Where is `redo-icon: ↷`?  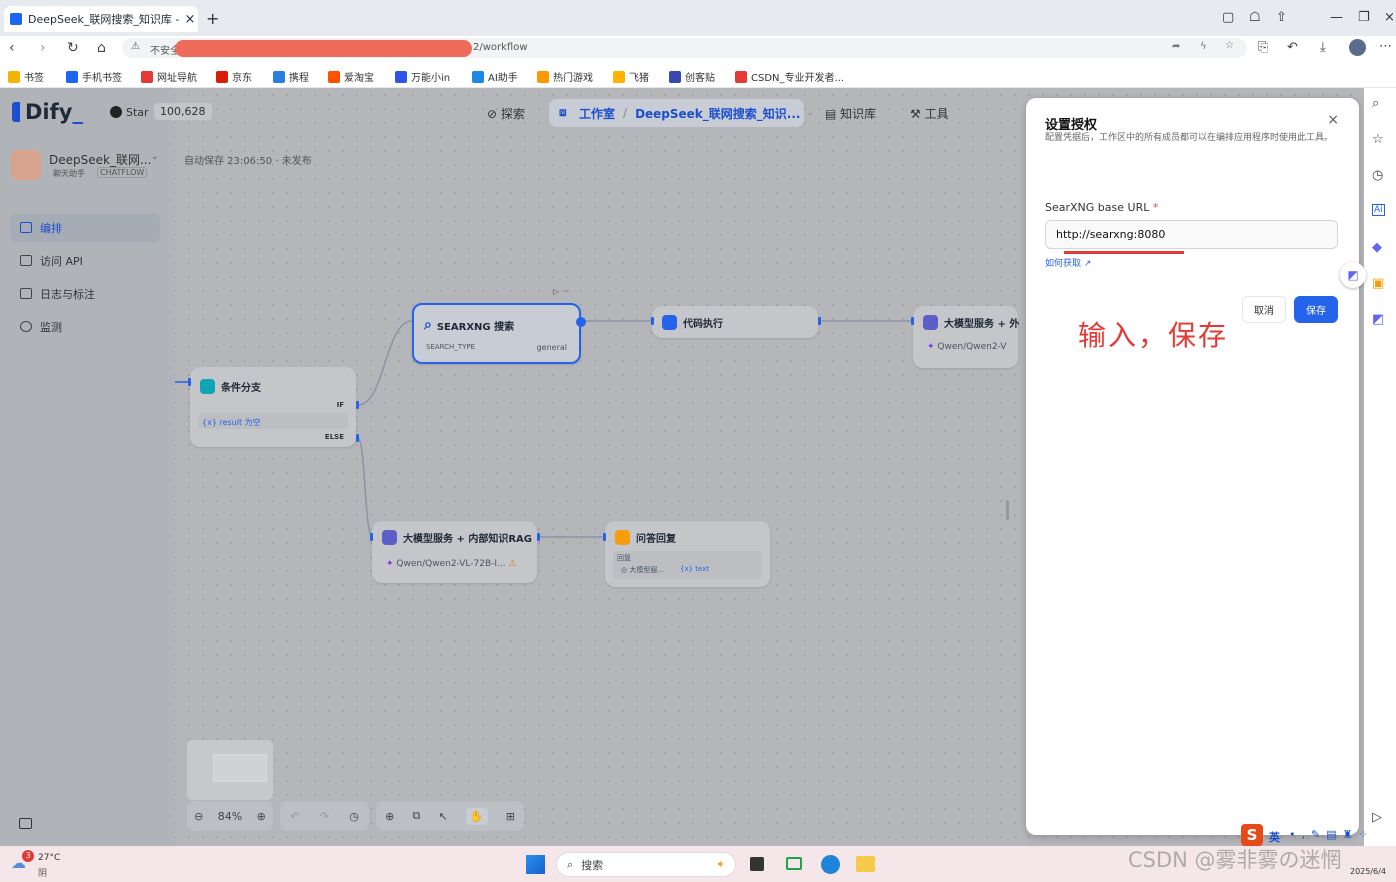
redo-icon: ↷ is located at coordinates (324, 816).